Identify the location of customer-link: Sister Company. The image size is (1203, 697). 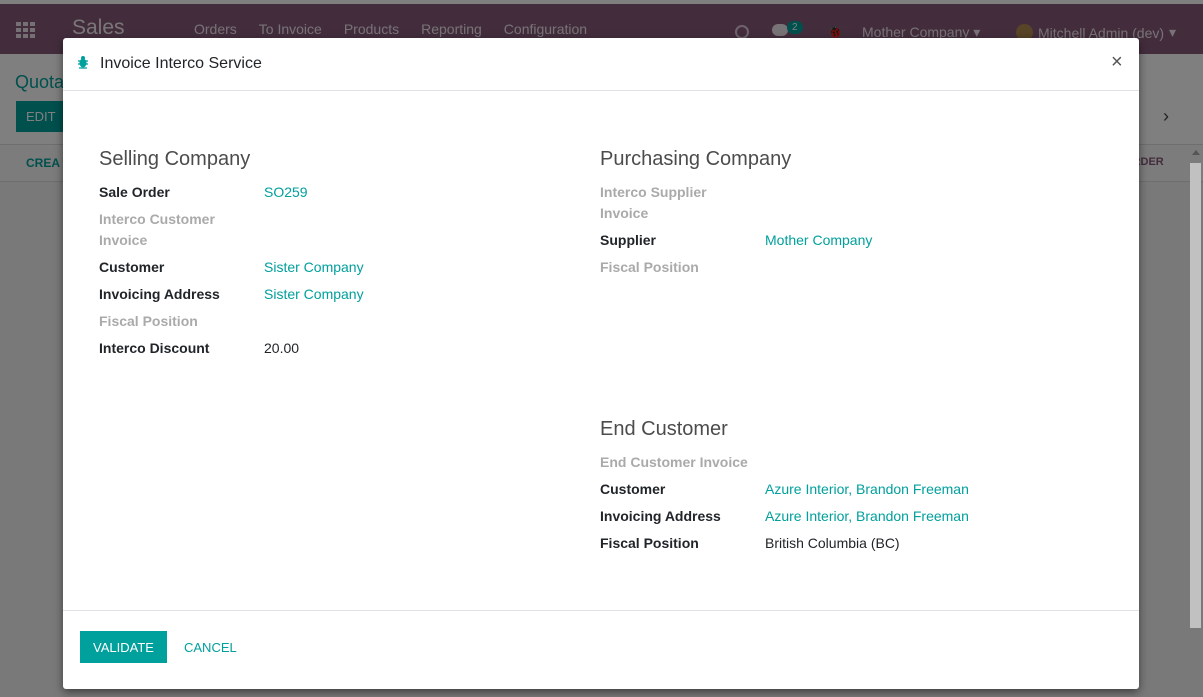
(314, 267).